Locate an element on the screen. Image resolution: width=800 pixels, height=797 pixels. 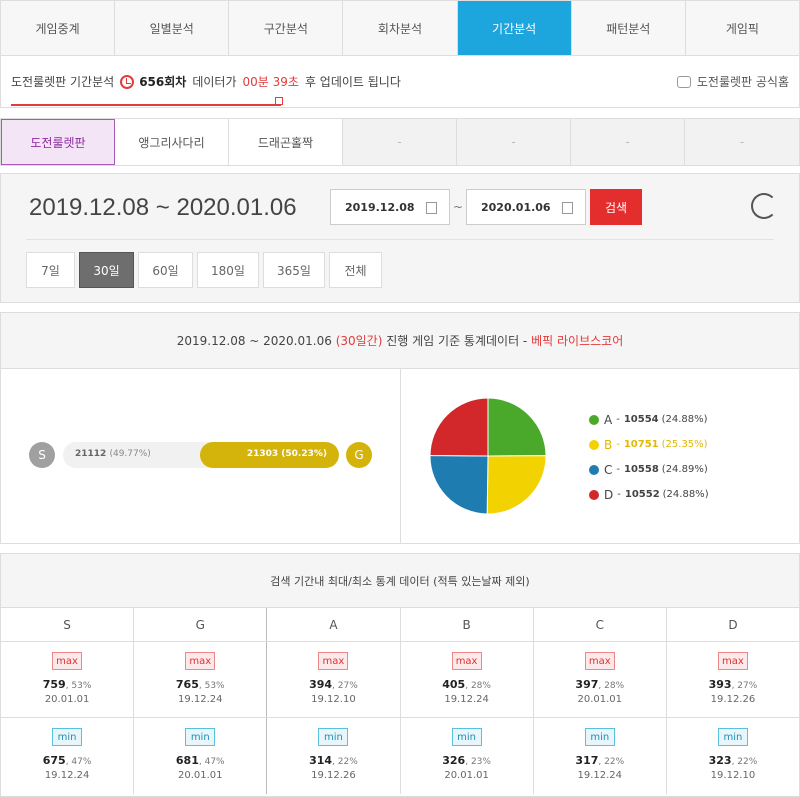
legend-letter: C is located at coordinates (608, 469).